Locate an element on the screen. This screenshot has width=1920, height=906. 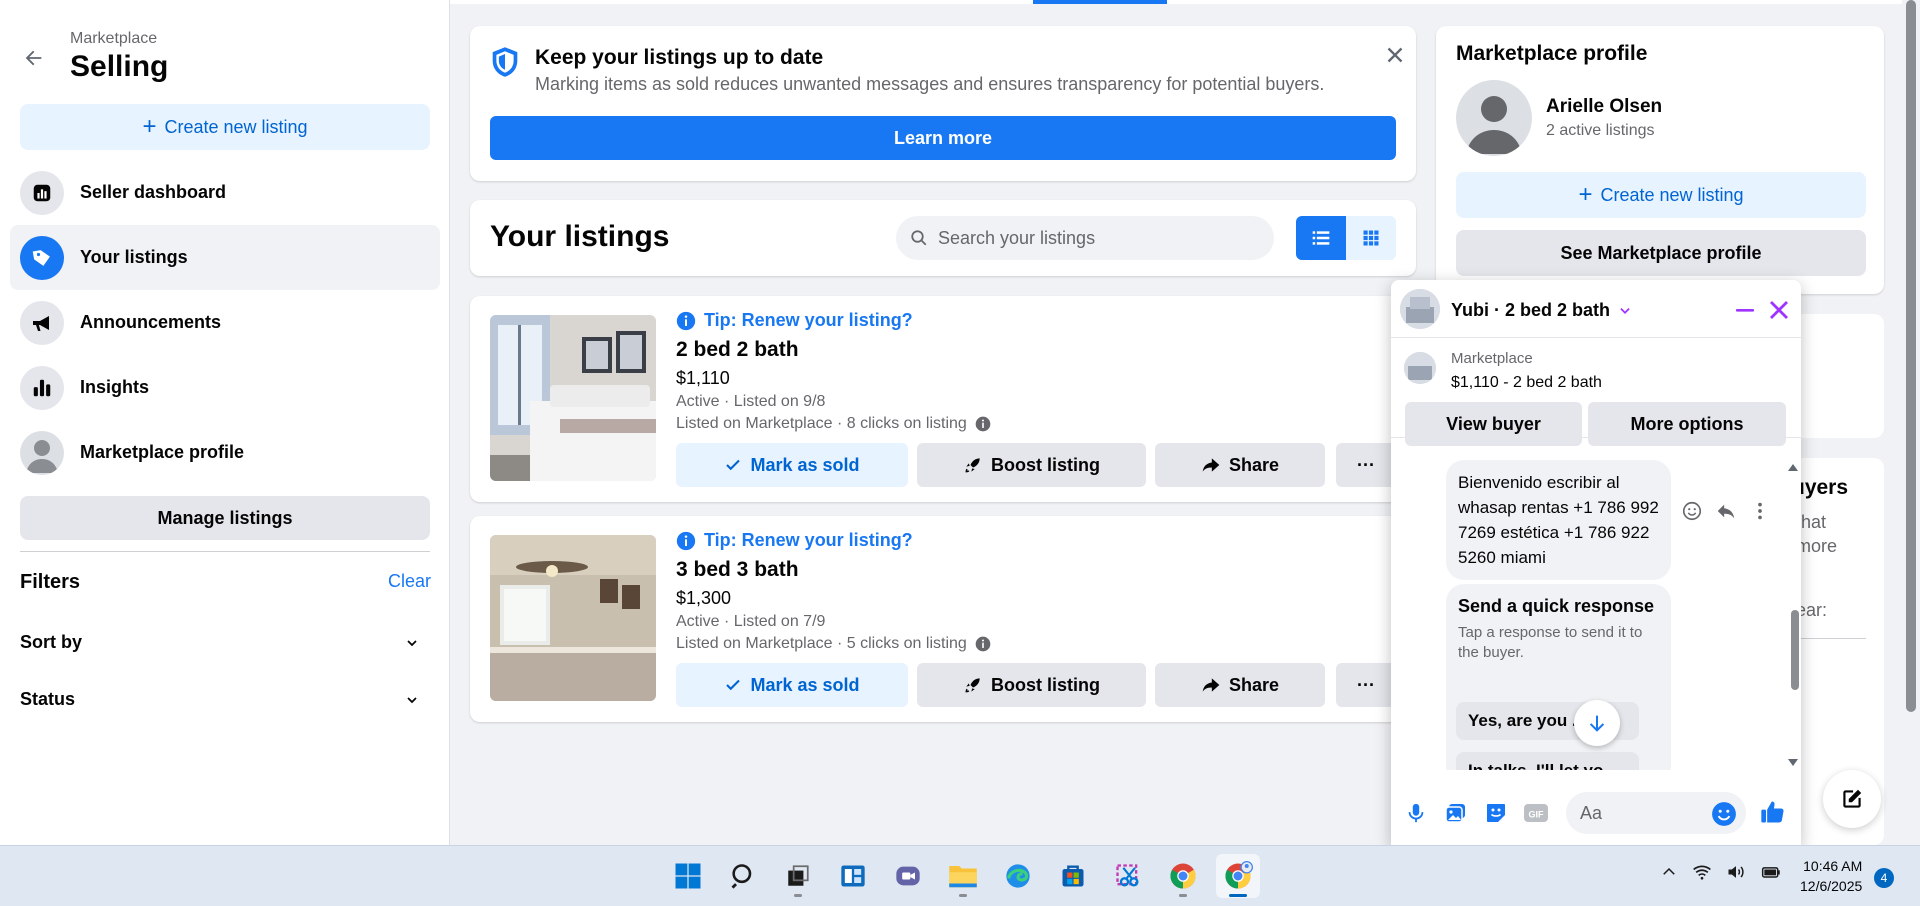
view-buyer-button: View buyer is located at coordinates (1493, 424).